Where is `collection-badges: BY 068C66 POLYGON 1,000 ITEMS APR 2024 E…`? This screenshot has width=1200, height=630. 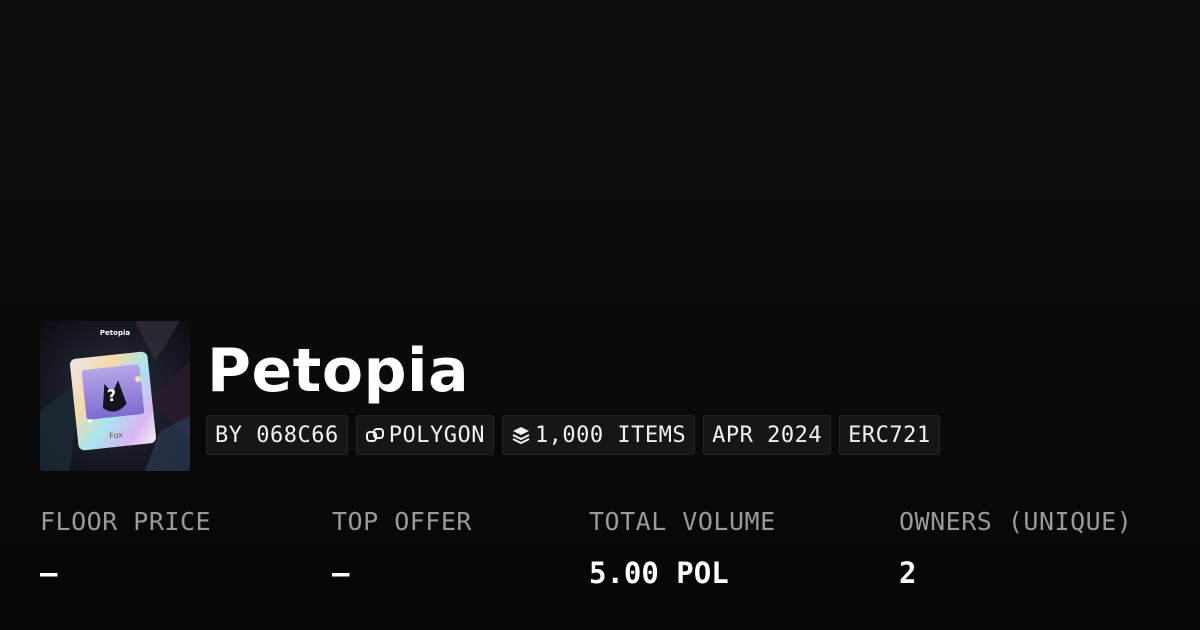
collection-badges: BY 068C66 POLYGON 1,000 ITEMS APR 2024 E… is located at coordinates (573, 435).